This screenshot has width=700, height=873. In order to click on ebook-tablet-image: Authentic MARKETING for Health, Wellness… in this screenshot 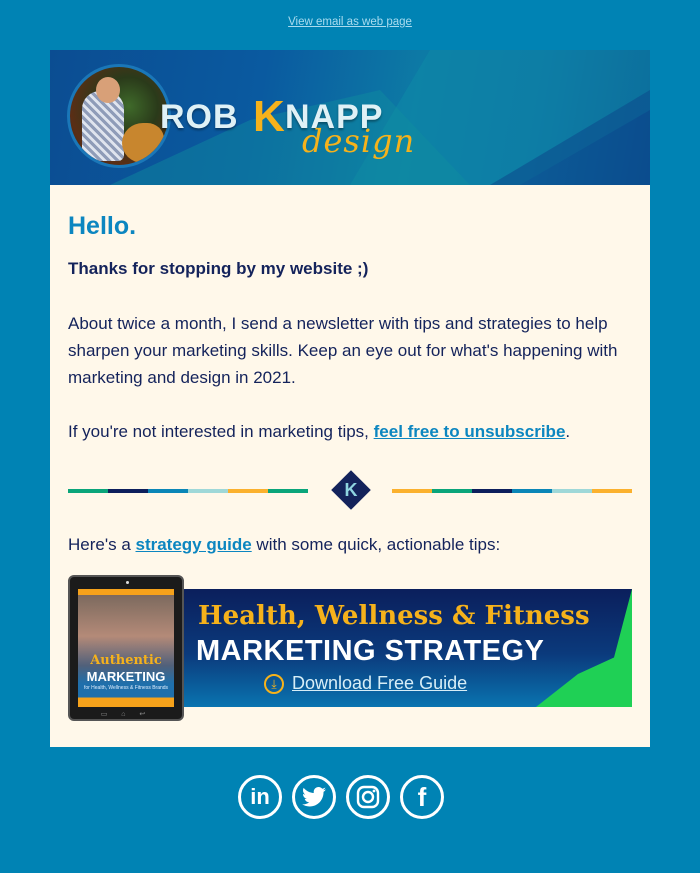, I will do `click(126, 648)`.